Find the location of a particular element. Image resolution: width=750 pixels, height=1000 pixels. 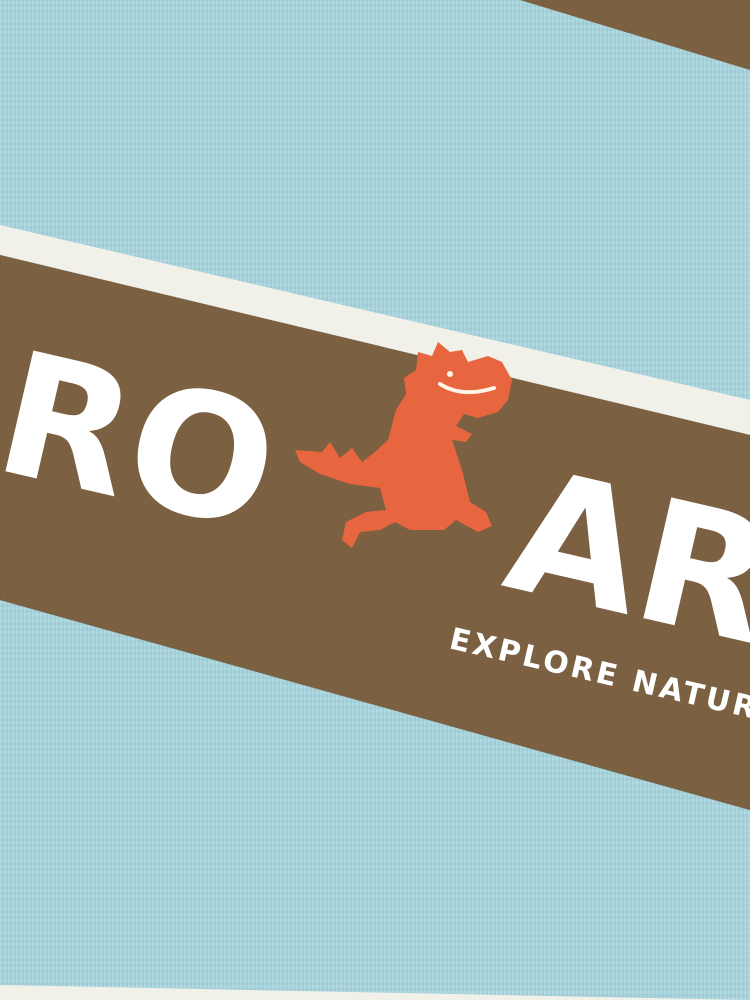

brown-stripe-top is located at coordinates (635, 35).